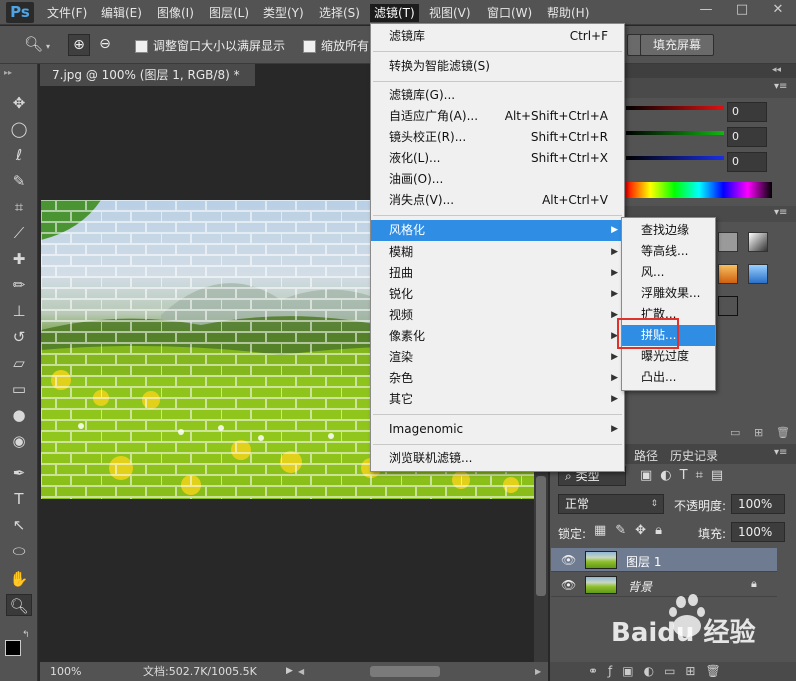  What do you see at coordinates (26, 635) in the screenshot?
I see `swap-colors-icon: ↰` at bounding box center [26, 635].